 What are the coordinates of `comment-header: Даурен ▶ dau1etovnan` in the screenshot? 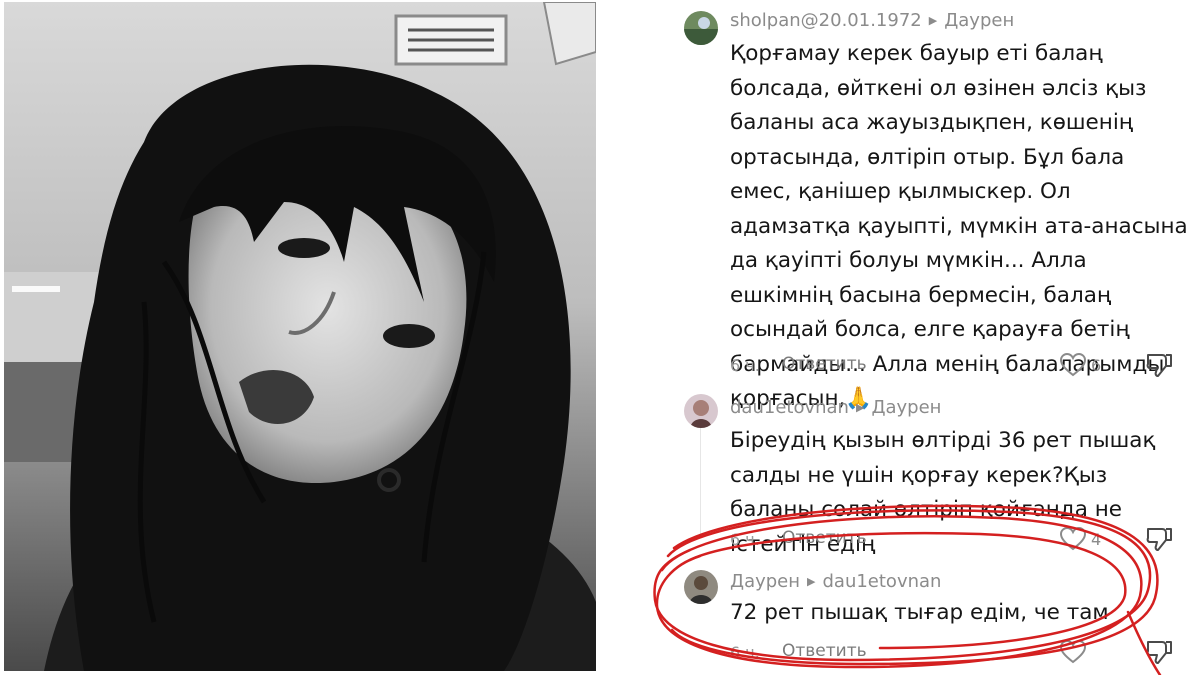 It's located at (835, 581).